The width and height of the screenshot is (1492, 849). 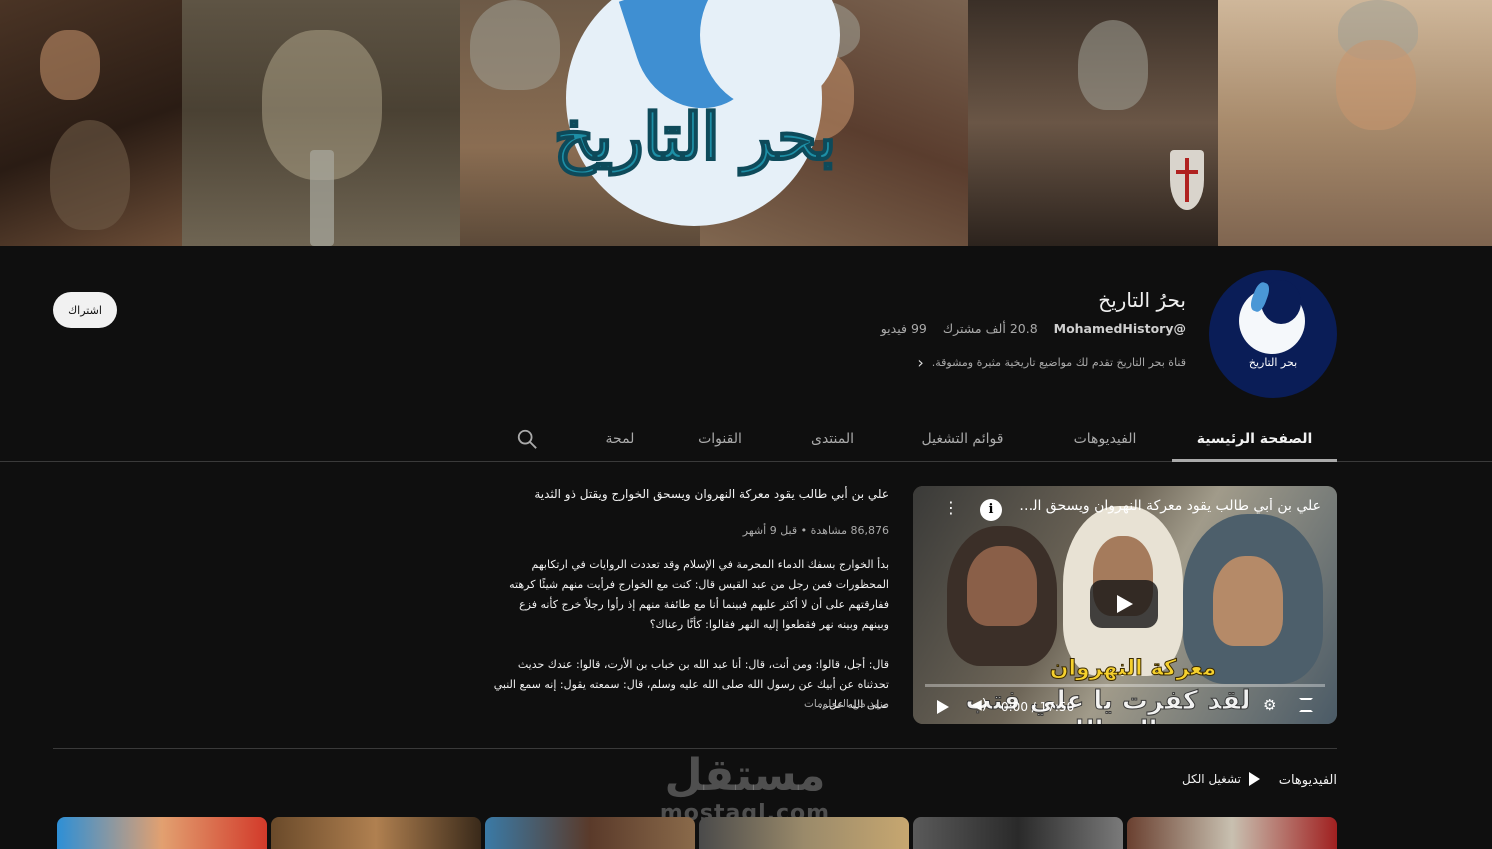 I want to click on tab-playlists: قوائم التشغيل, so click(x=962, y=440).